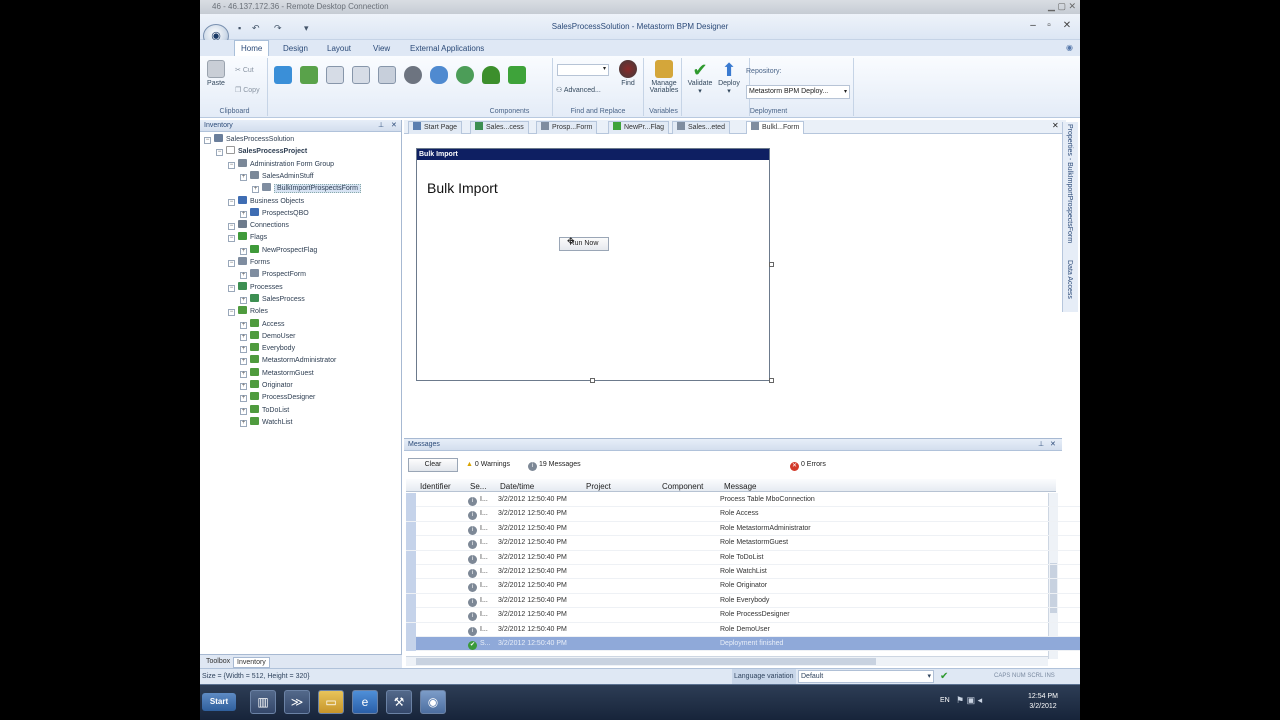 Image resolution: width=1280 pixels, height=720 pixels. What do you see at coordinates (297, 702) in the screenshot?
I see `powershell-icon: ≫` at bounding box center [297, 702].